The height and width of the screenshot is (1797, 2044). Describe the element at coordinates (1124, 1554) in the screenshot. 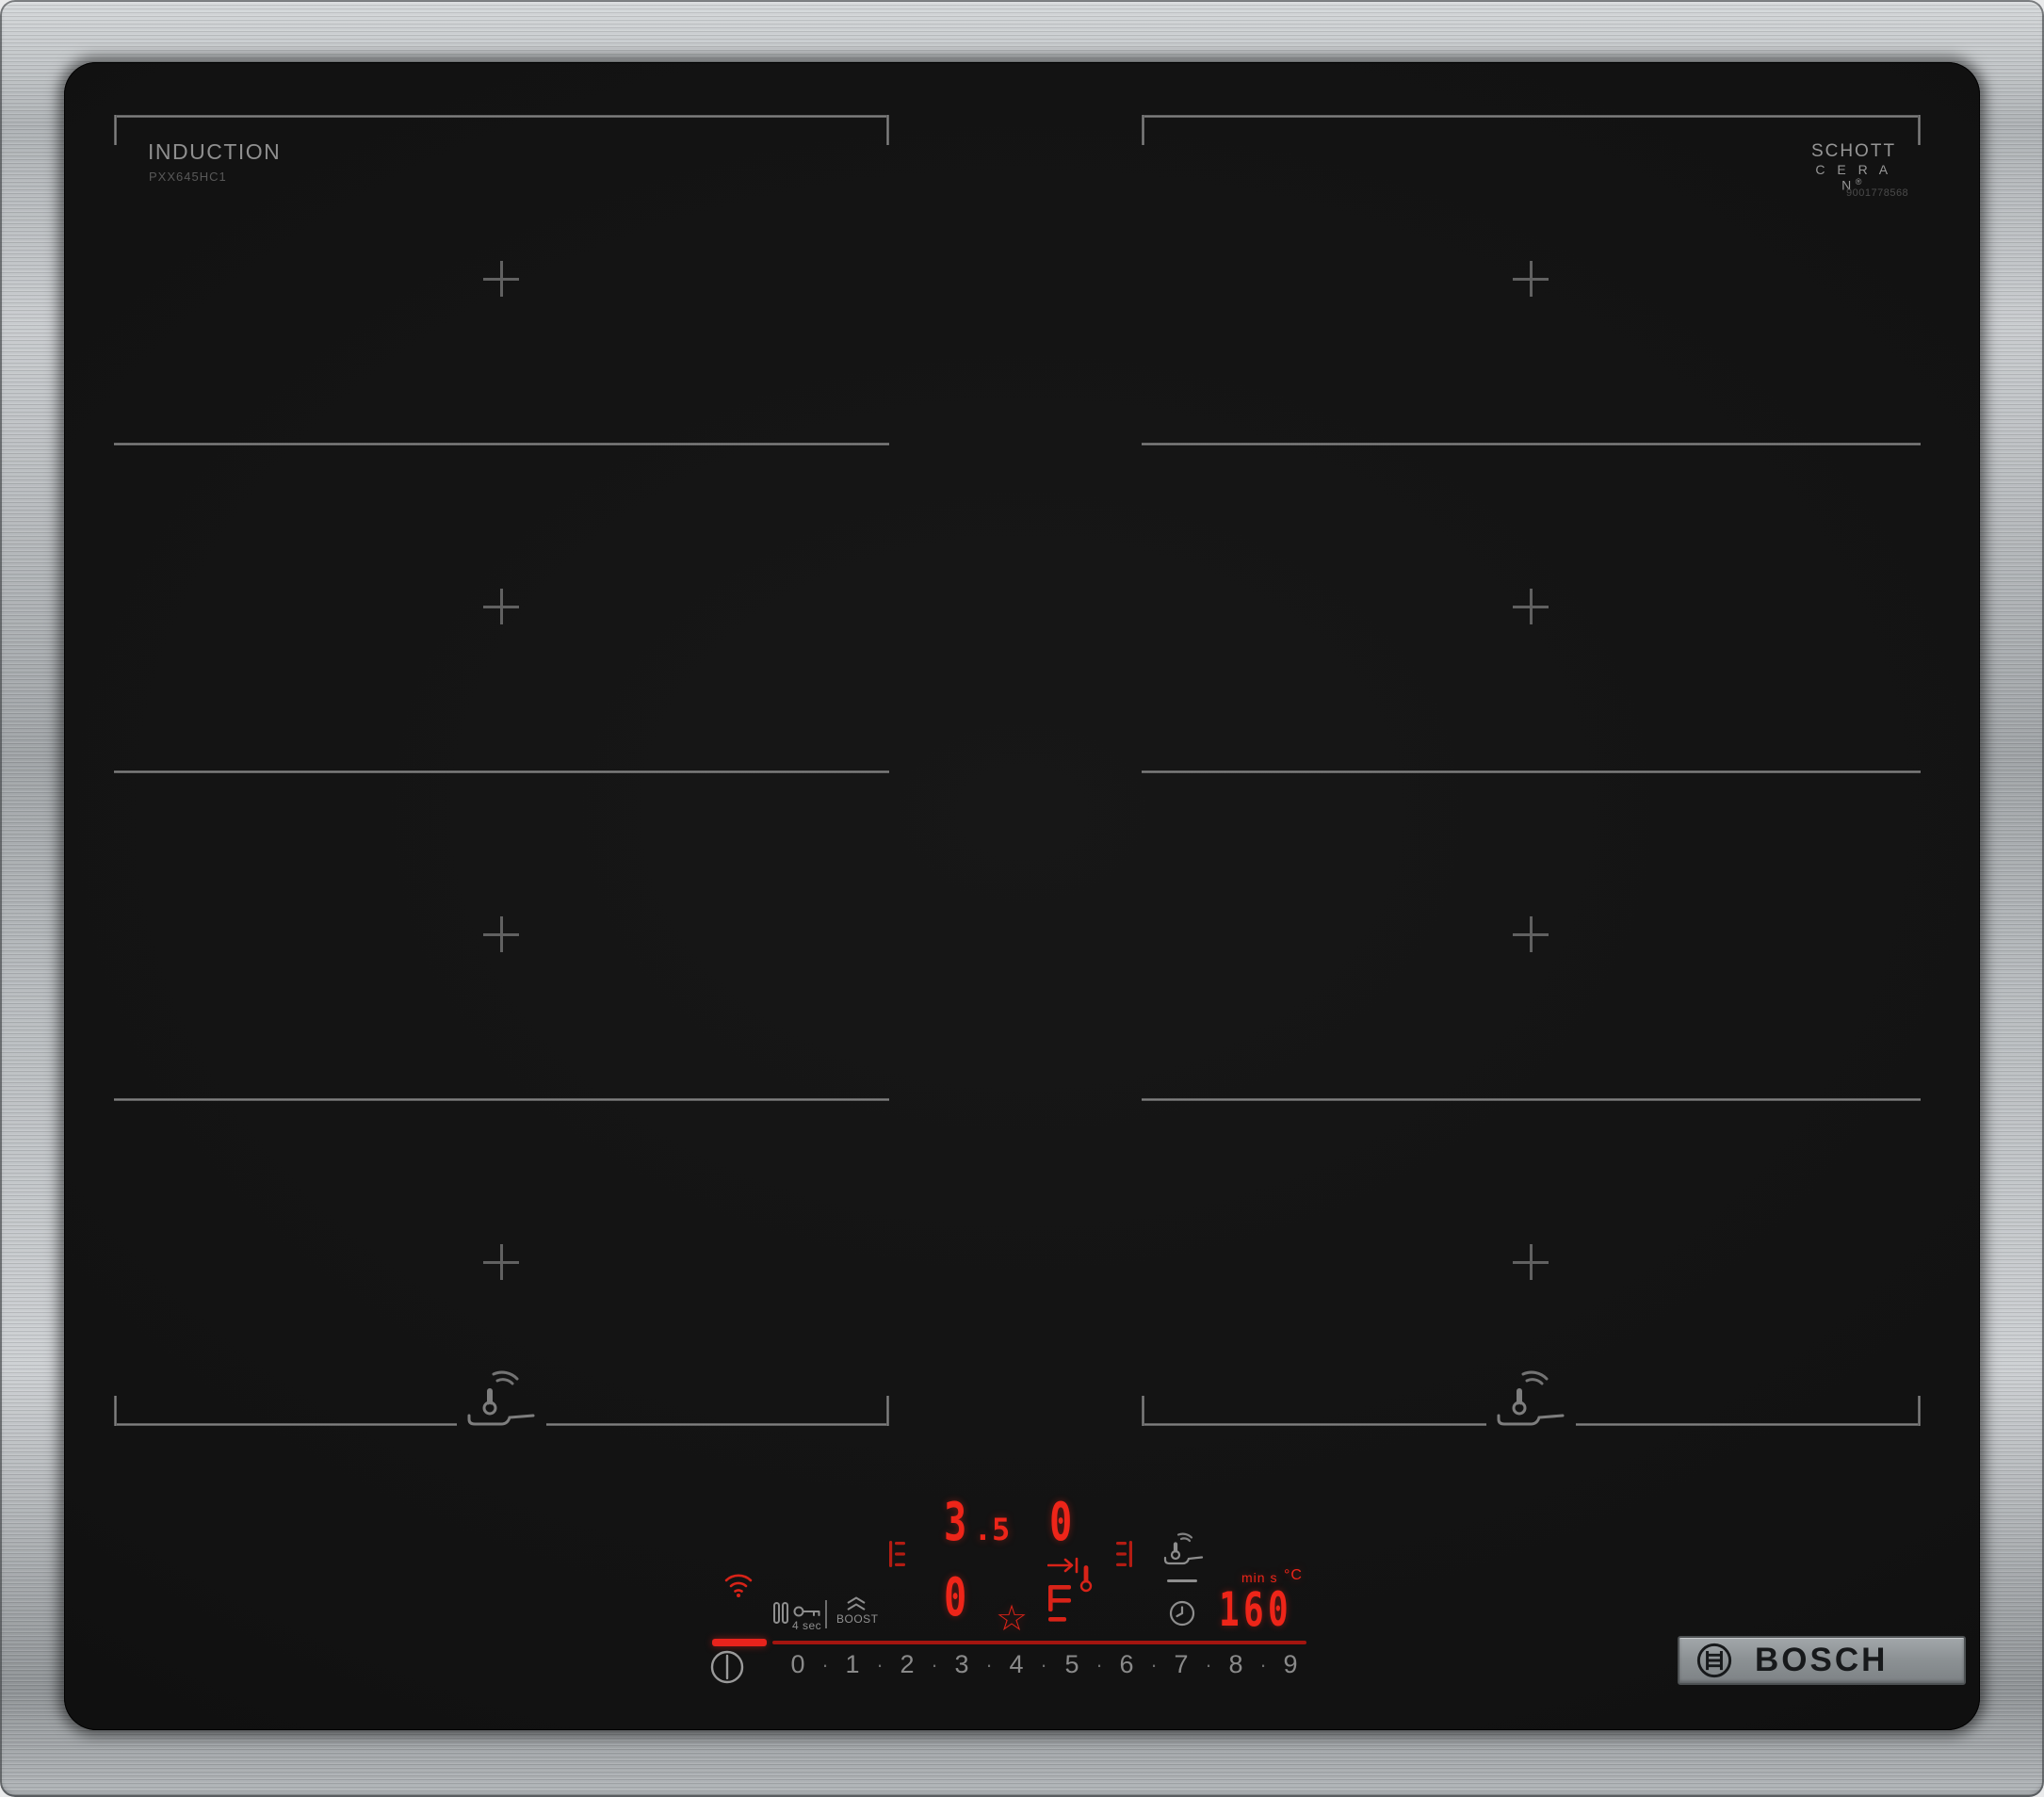

I see `flex-bracket-right-icon` at that location.